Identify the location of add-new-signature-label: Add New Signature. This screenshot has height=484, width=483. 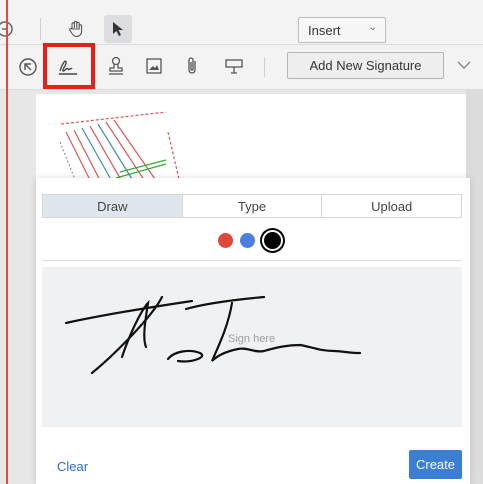
(365, 65).